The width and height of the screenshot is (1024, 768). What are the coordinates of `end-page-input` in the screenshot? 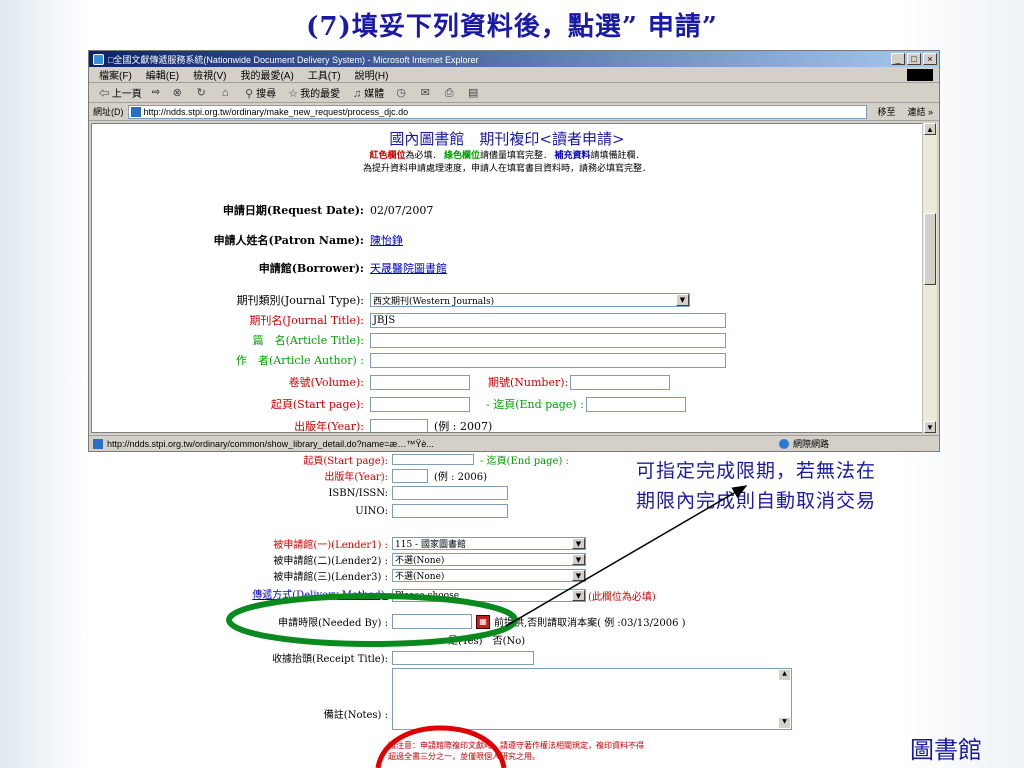 It's located at (635, 404).